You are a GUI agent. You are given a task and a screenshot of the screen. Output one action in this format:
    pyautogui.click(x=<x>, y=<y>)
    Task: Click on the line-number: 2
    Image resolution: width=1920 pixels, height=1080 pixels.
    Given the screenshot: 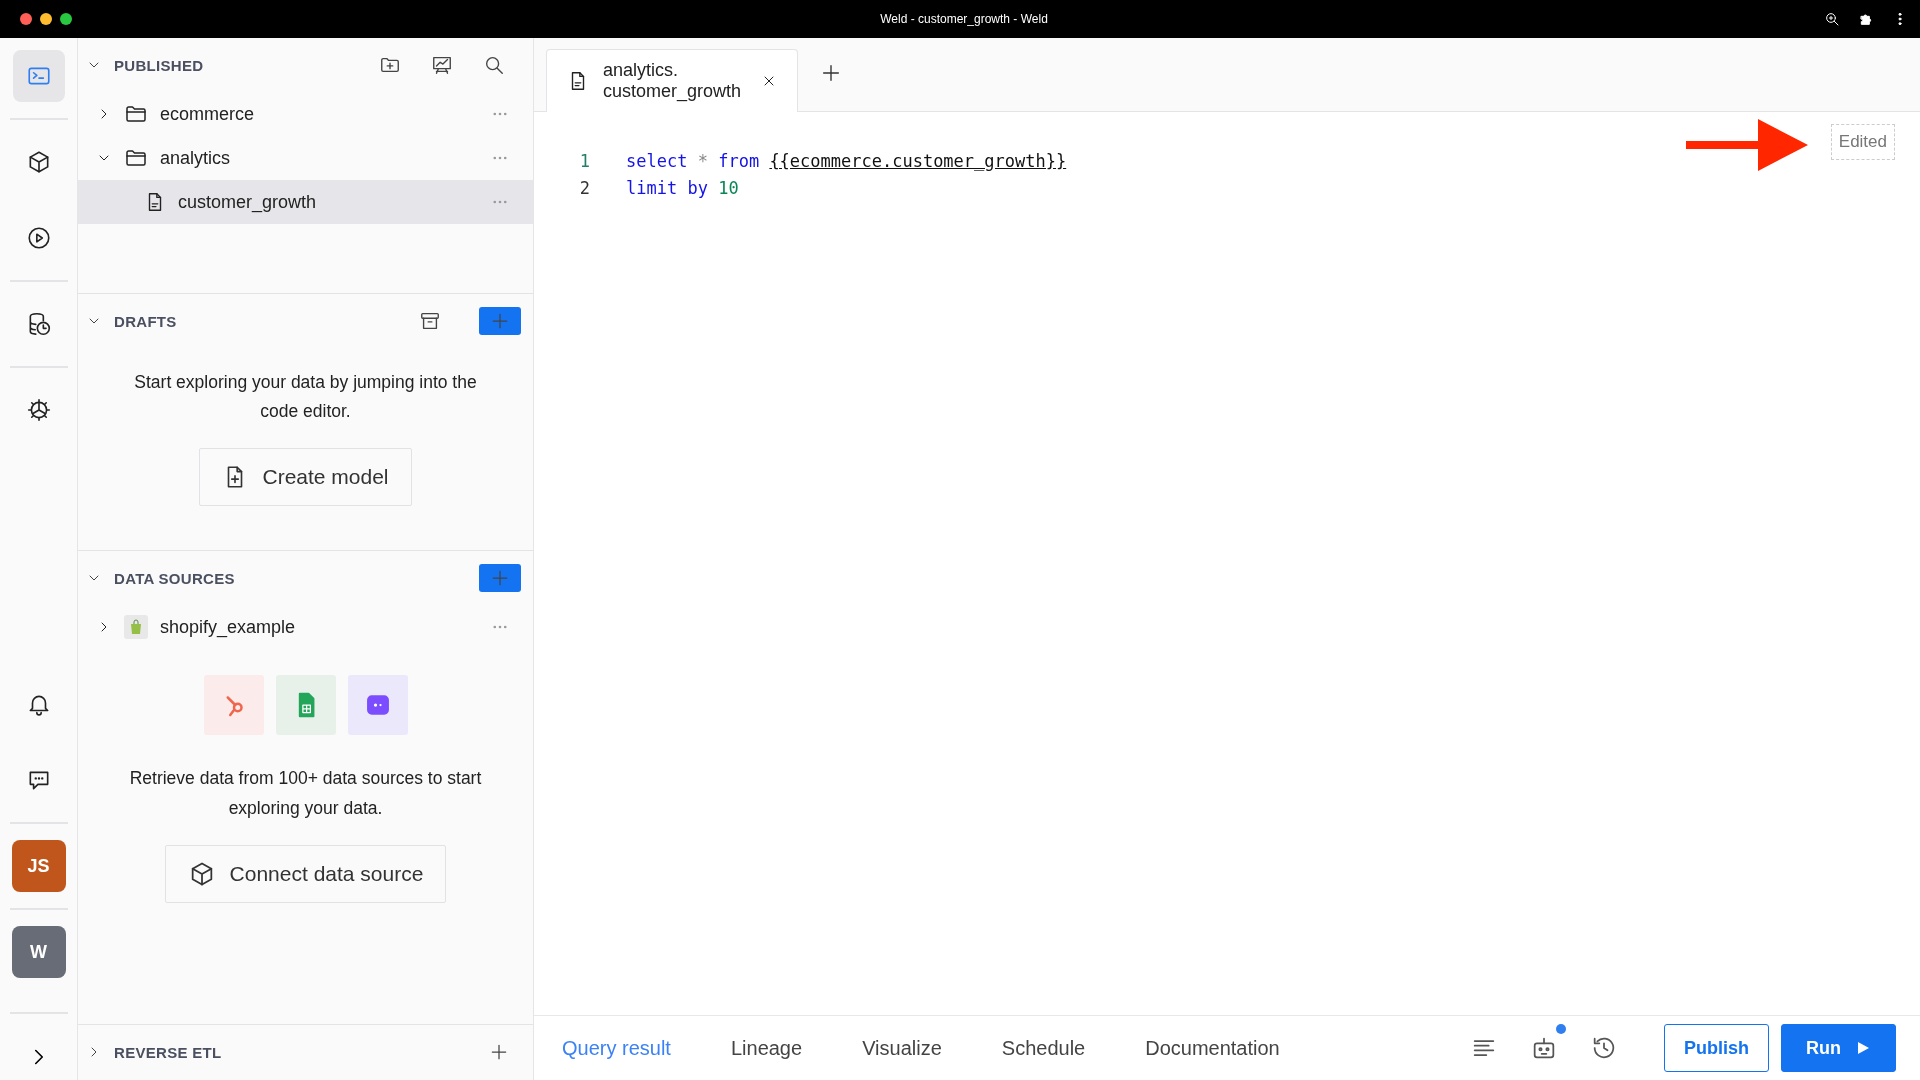 What is the action you would take?
    pyautogui.click(x=584, y=187)
    